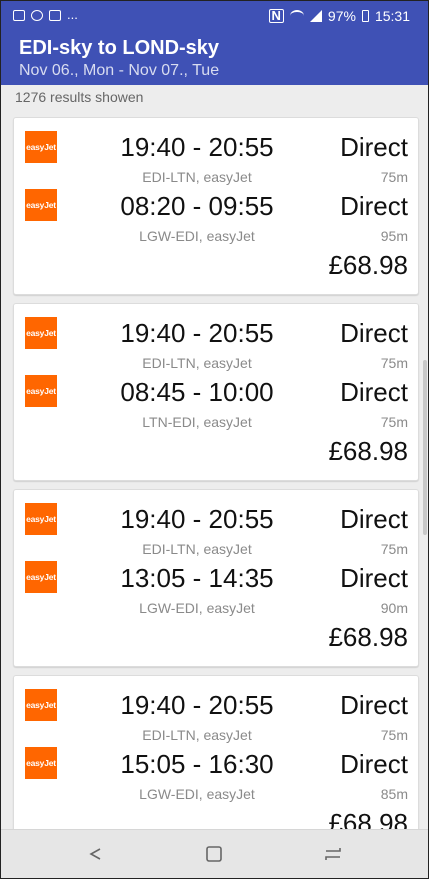 The width and height of the screenshot is (429, 879). Describe the element at coordinates (197, 392) in the screenshot. I see `inbound-time: 08:45 - 10:00` at that location.